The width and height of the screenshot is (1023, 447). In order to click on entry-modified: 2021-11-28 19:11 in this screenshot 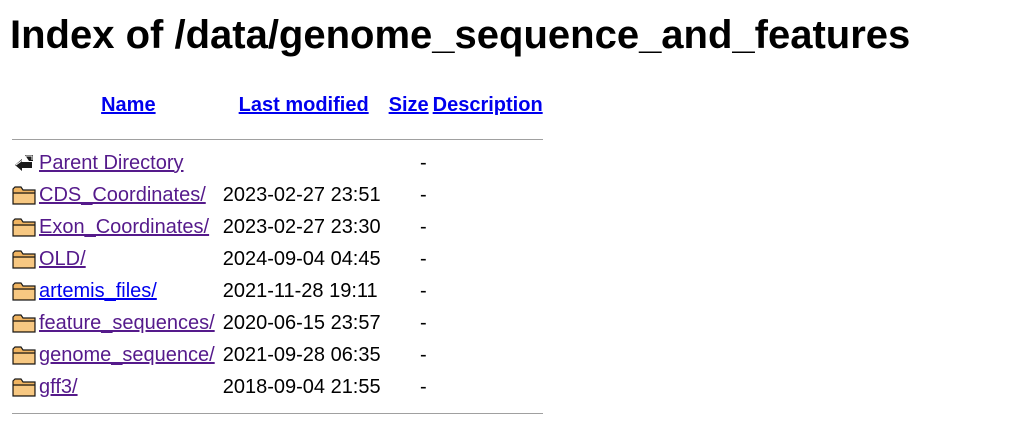, I will do `click(300, 290)`.